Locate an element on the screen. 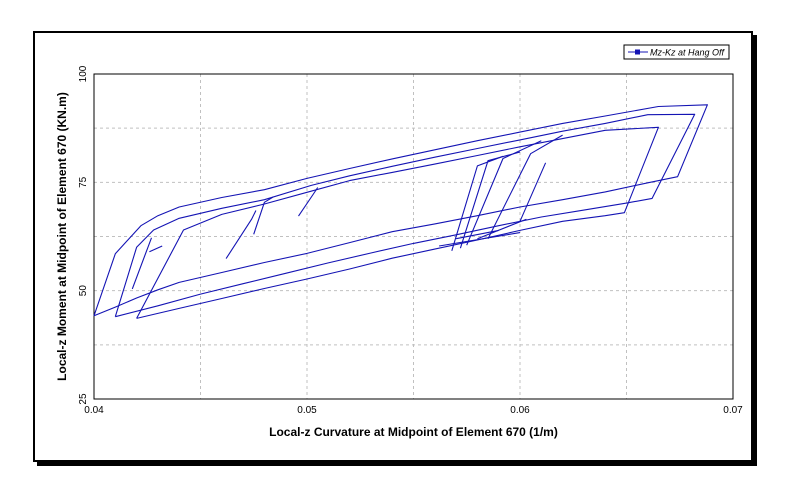 Image resolution: width=788 pixels, height=494 pixels. x-tick-label: 0.05 is located at coordinates (307, 410).